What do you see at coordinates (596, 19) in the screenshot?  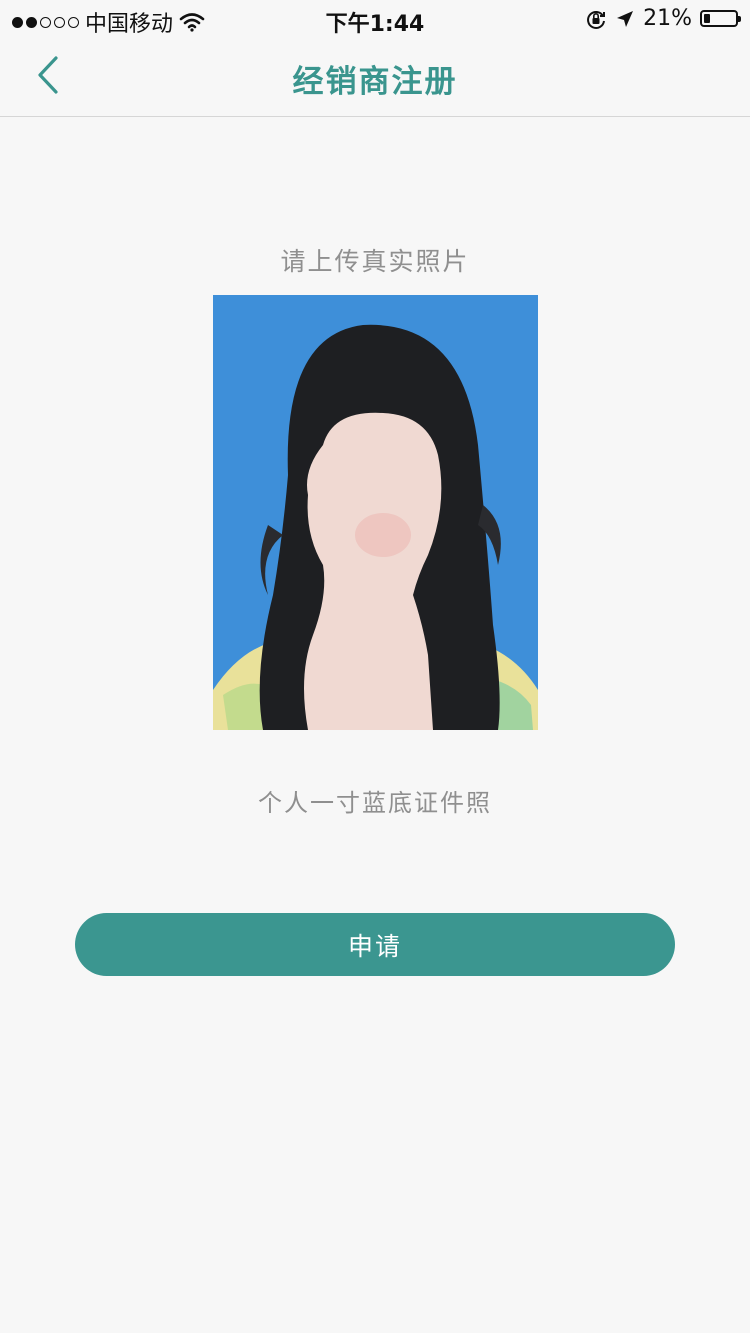 I see `rotation-lock-icon` at bounding box center [596, 19].